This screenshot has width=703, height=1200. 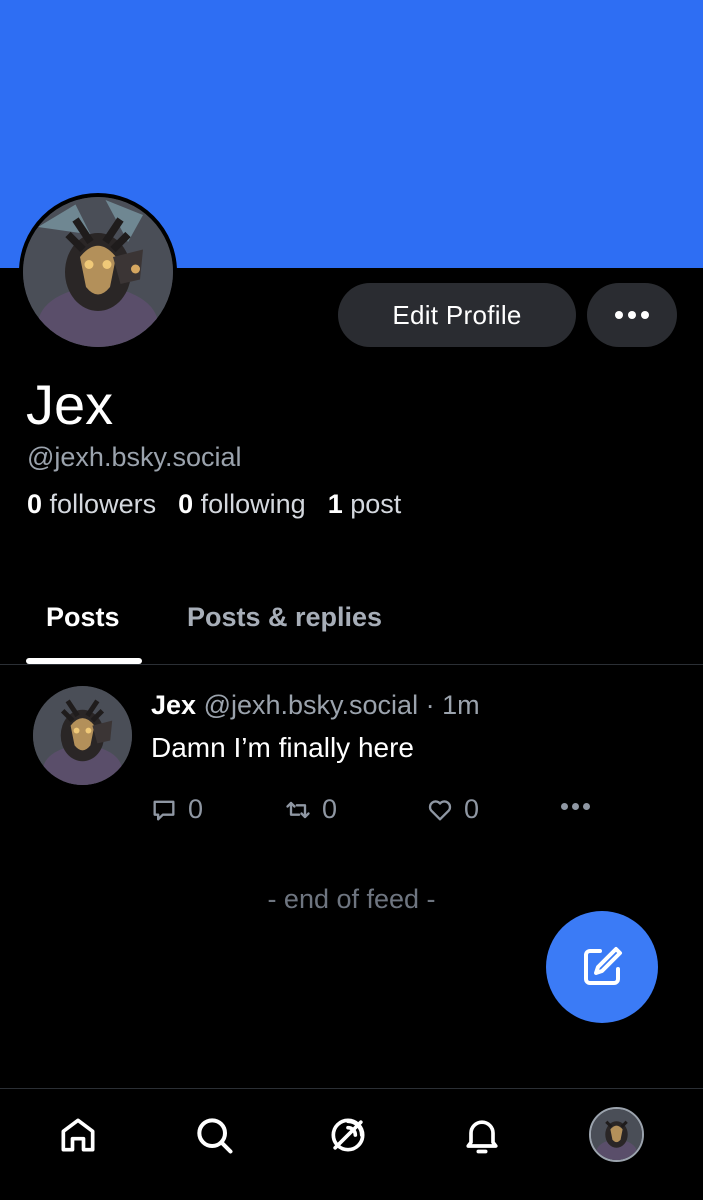 I want to click on repost-button: 0, so click(x=310, y=809).